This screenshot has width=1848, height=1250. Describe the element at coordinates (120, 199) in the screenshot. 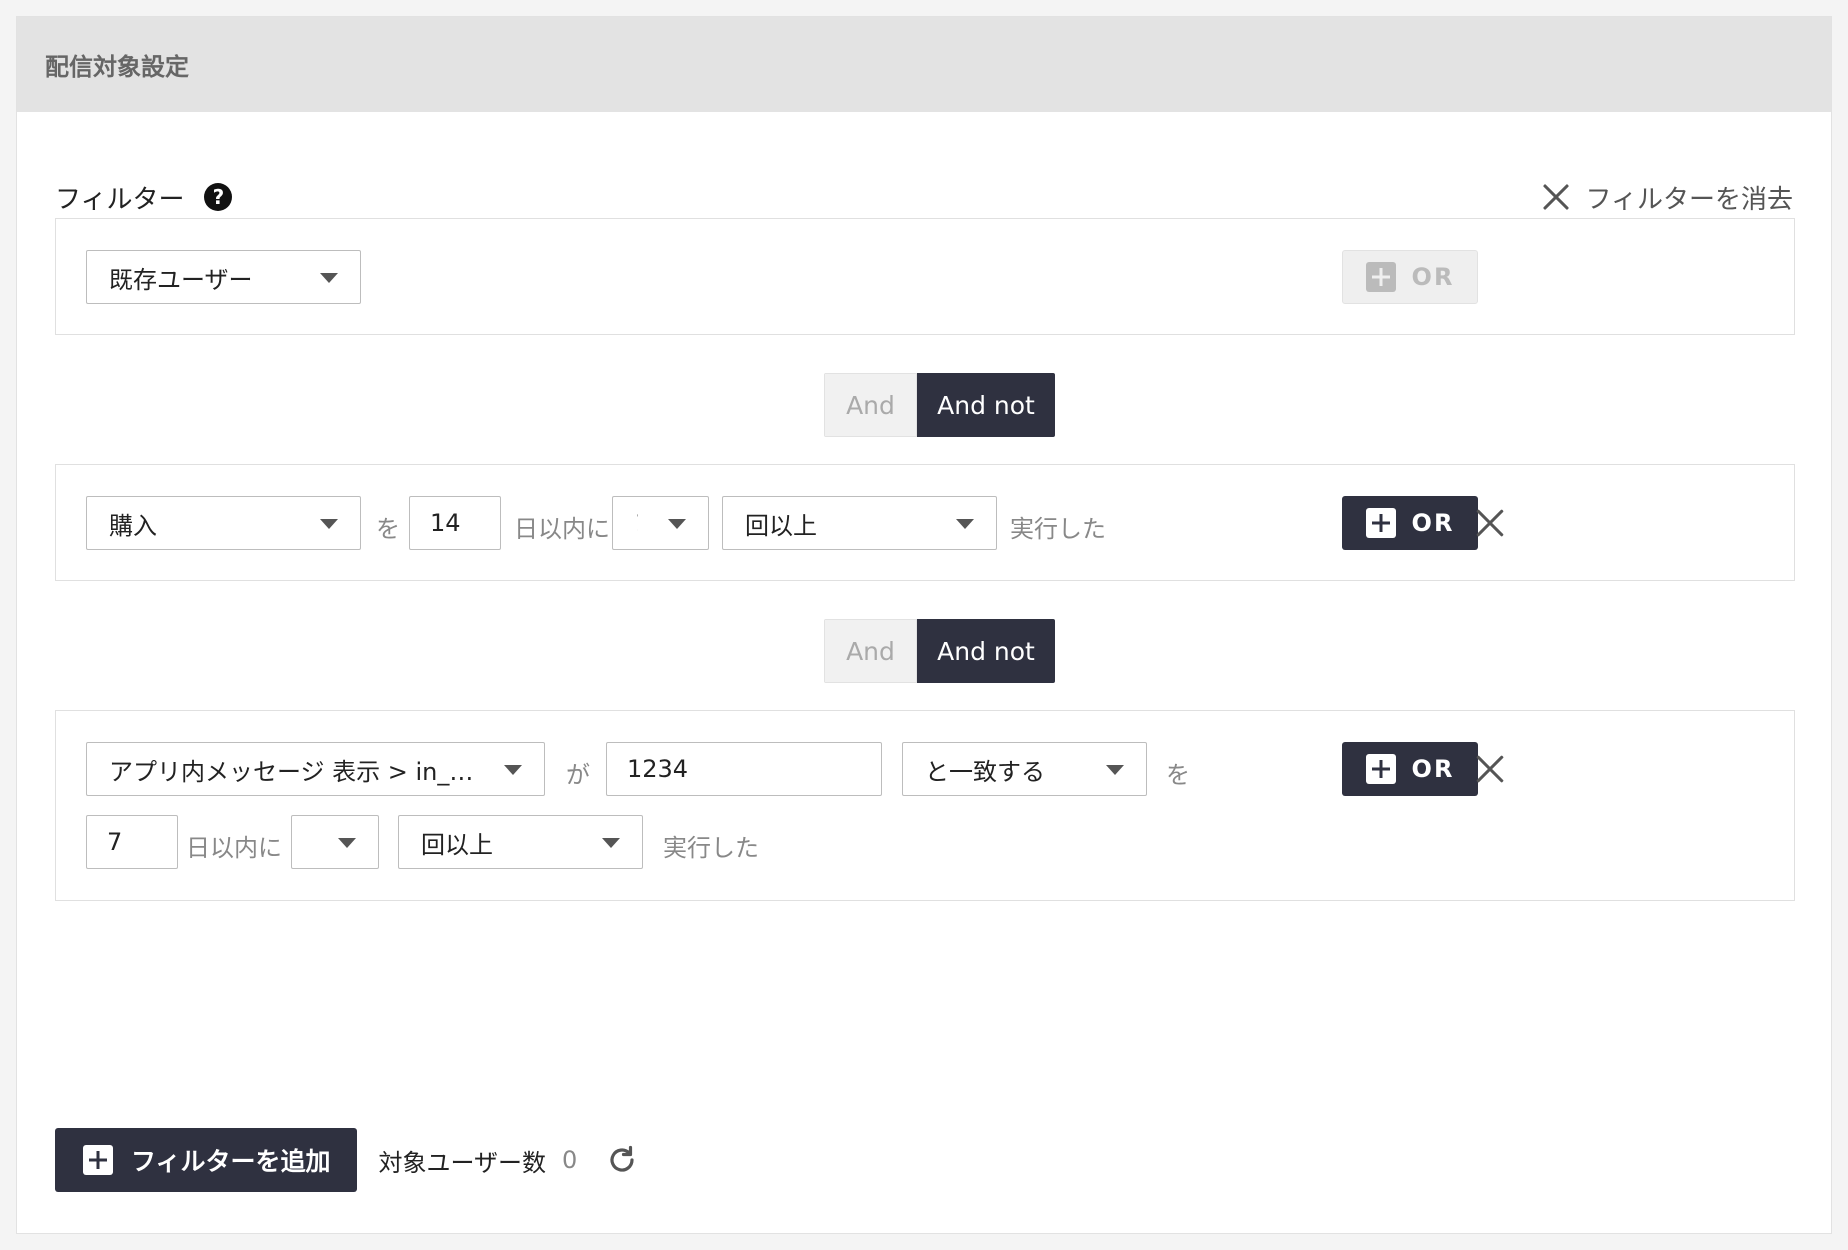

I see `filter-title: フィルター` at that location.